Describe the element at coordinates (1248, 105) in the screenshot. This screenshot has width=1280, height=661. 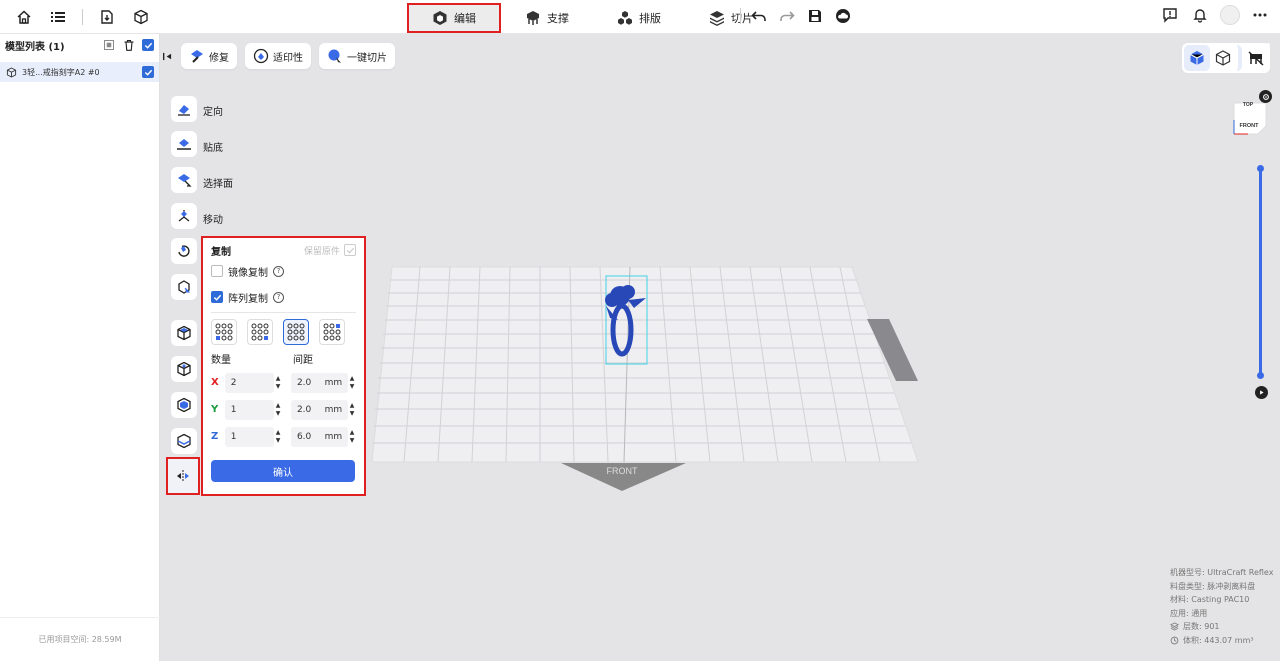
I see `svg-text: TOP` at that location.